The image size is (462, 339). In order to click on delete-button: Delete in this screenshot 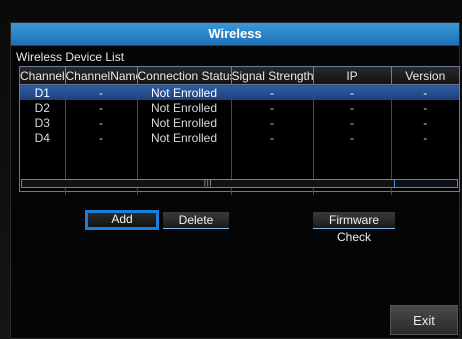, I will do `click(196, 220)`.